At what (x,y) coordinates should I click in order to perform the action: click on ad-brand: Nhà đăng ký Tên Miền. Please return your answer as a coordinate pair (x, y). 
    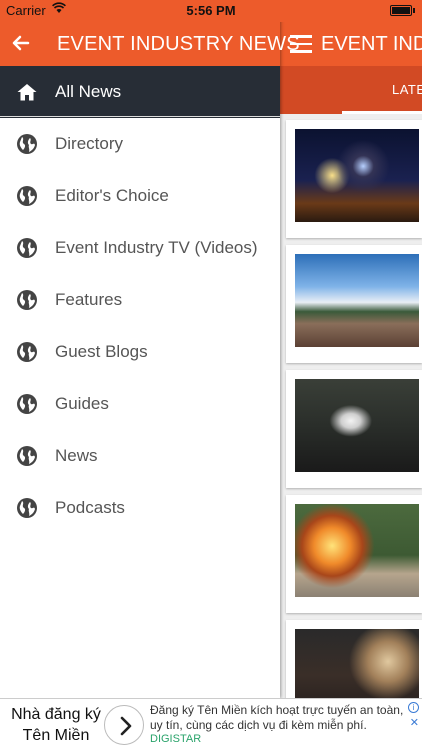
    Looking at the image, I should click on (56, 725).